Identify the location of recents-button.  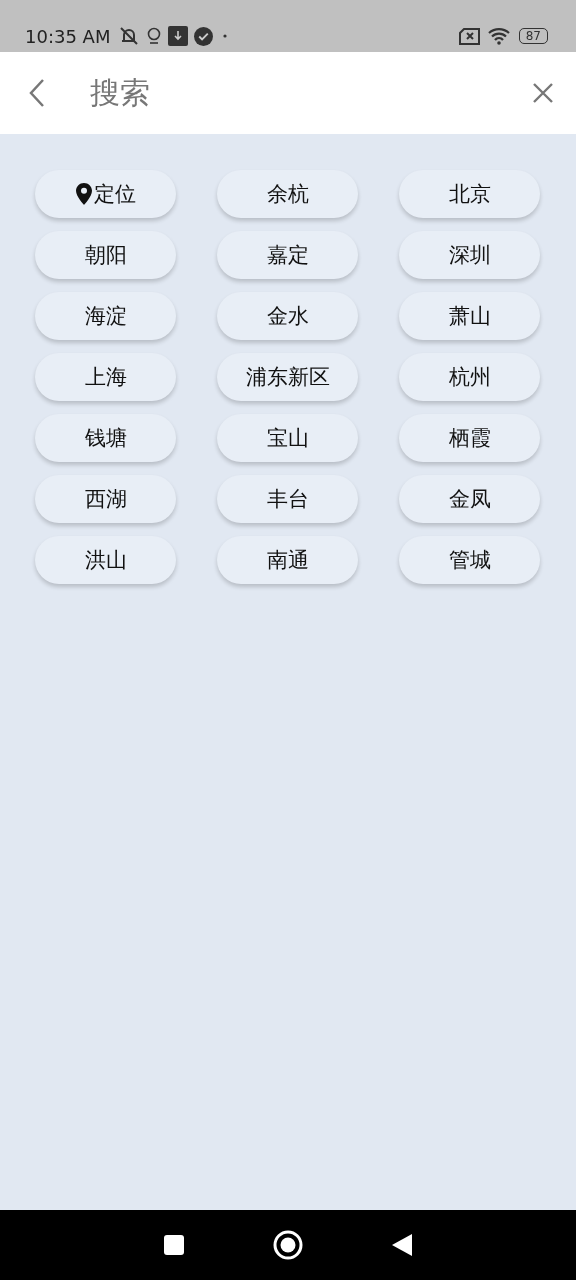
(174, 1245).